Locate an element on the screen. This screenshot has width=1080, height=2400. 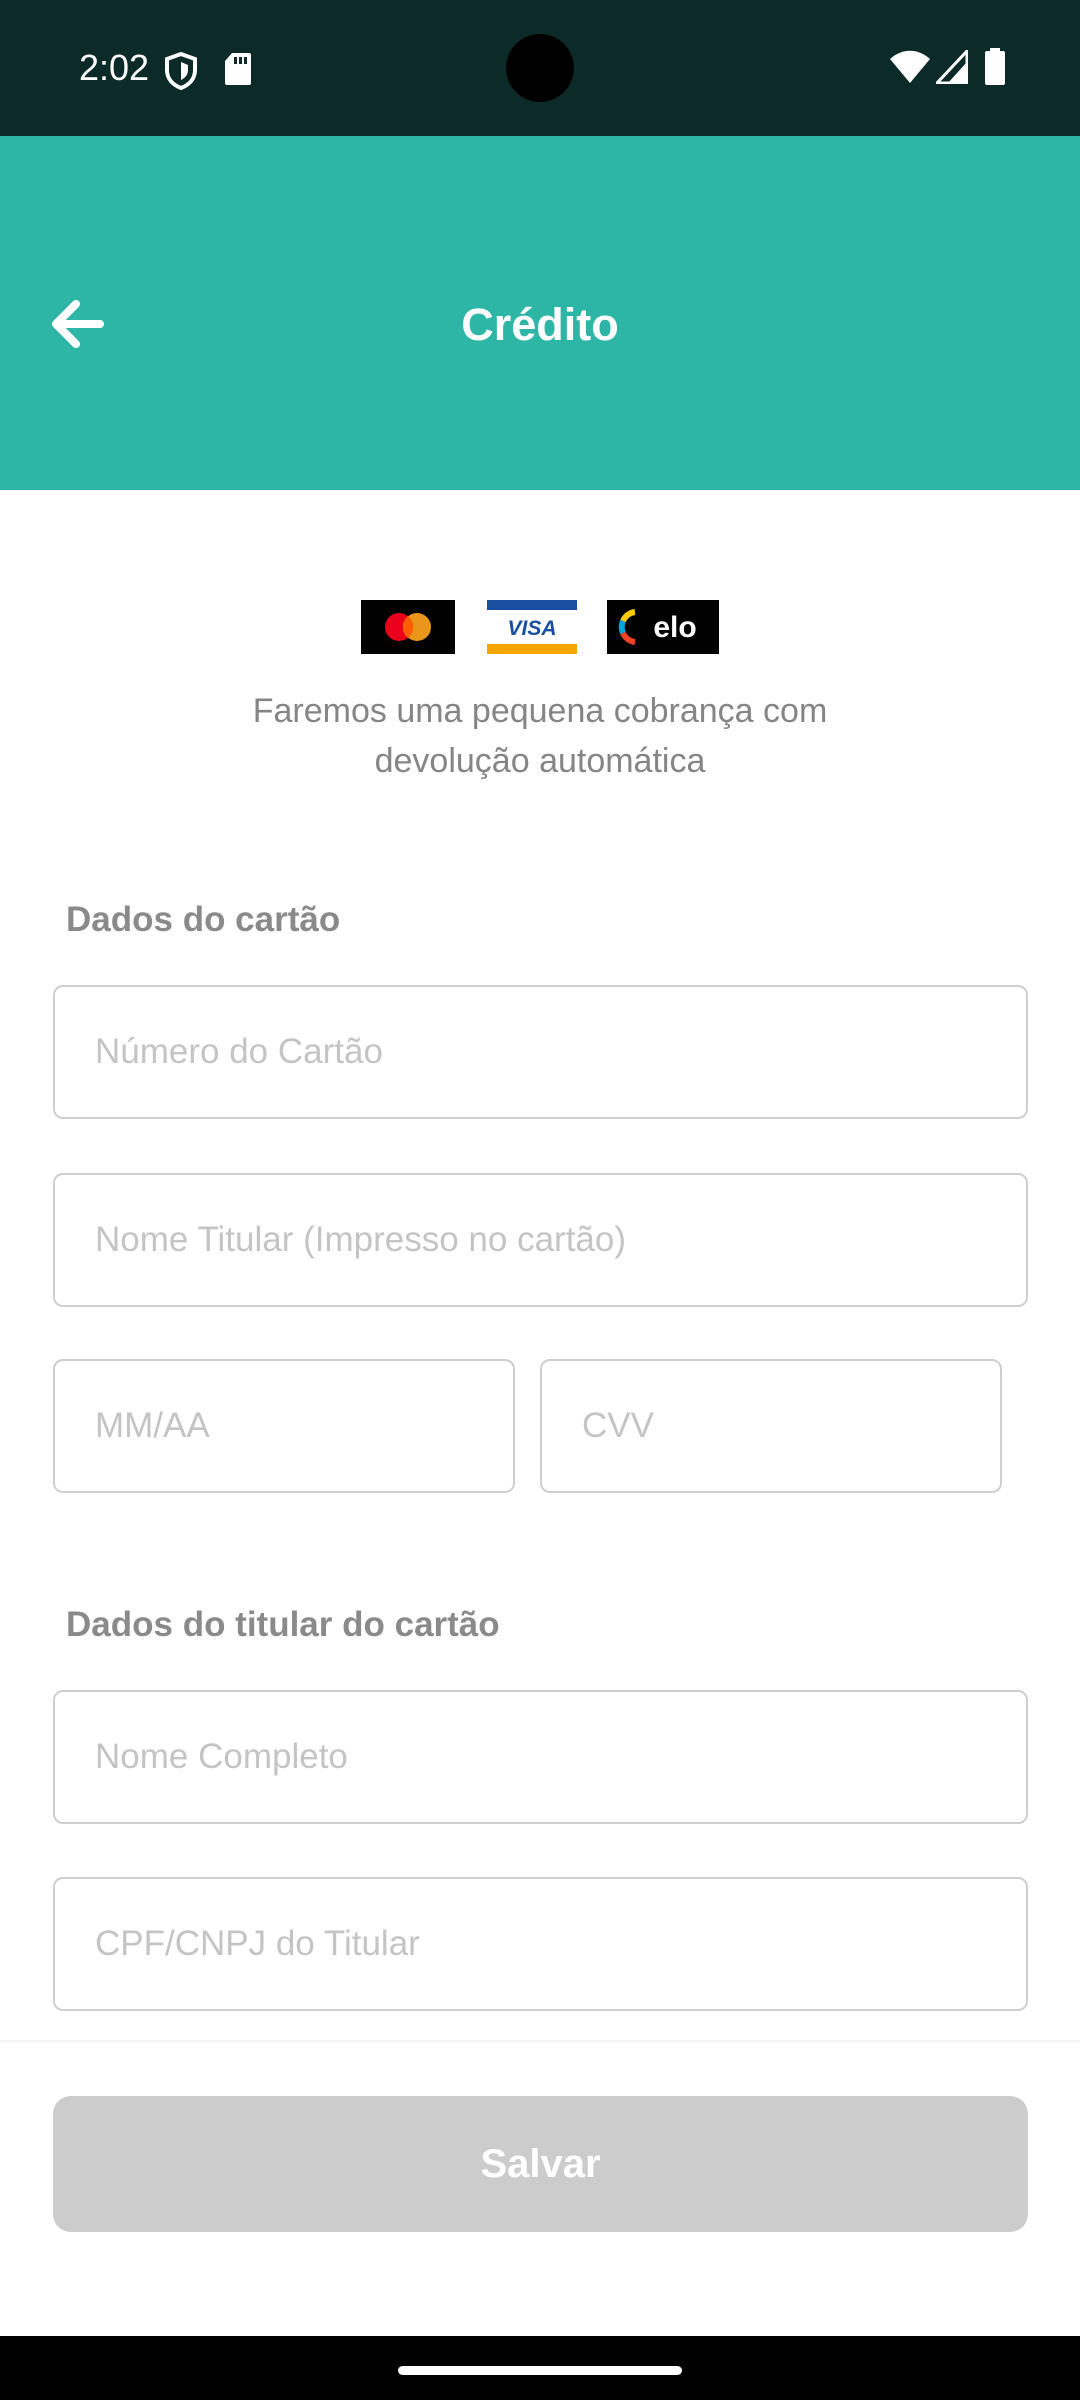
charge-info-line-1: Faremos uma pequena cobrança com is located at coordinates (540, 711).